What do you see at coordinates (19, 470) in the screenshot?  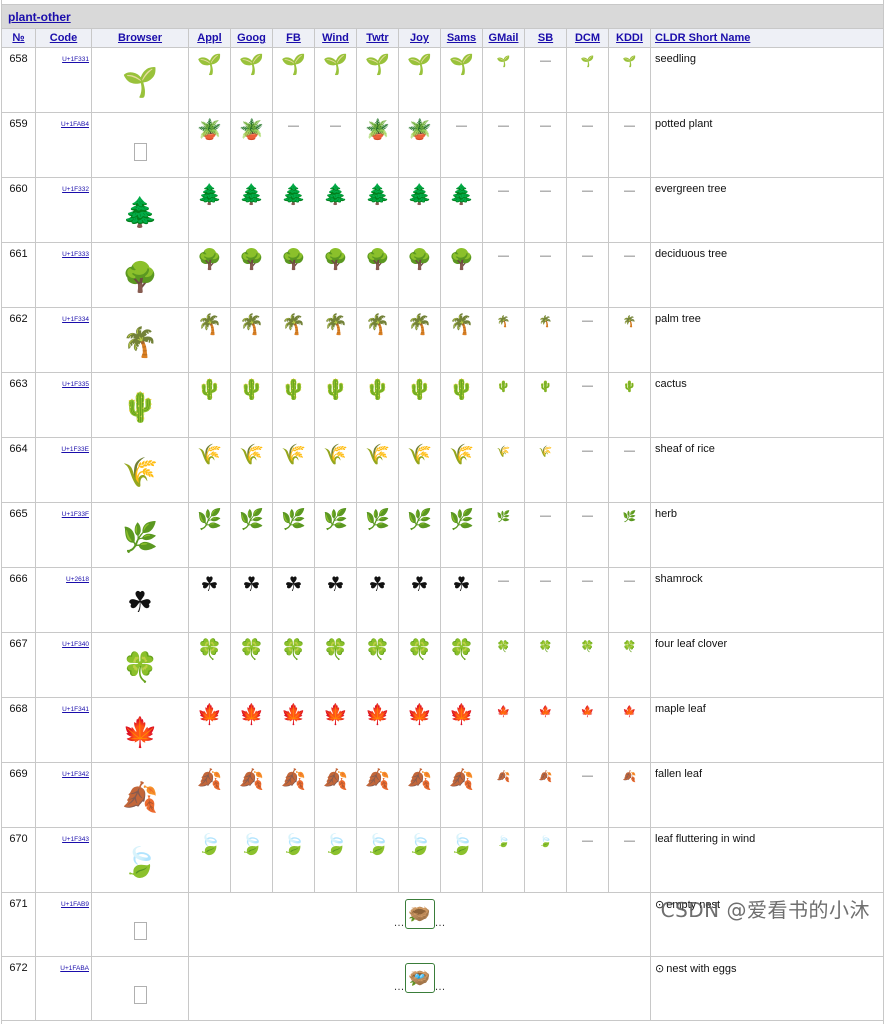 I see `row-number: 664` at bounding box center [19, 470].